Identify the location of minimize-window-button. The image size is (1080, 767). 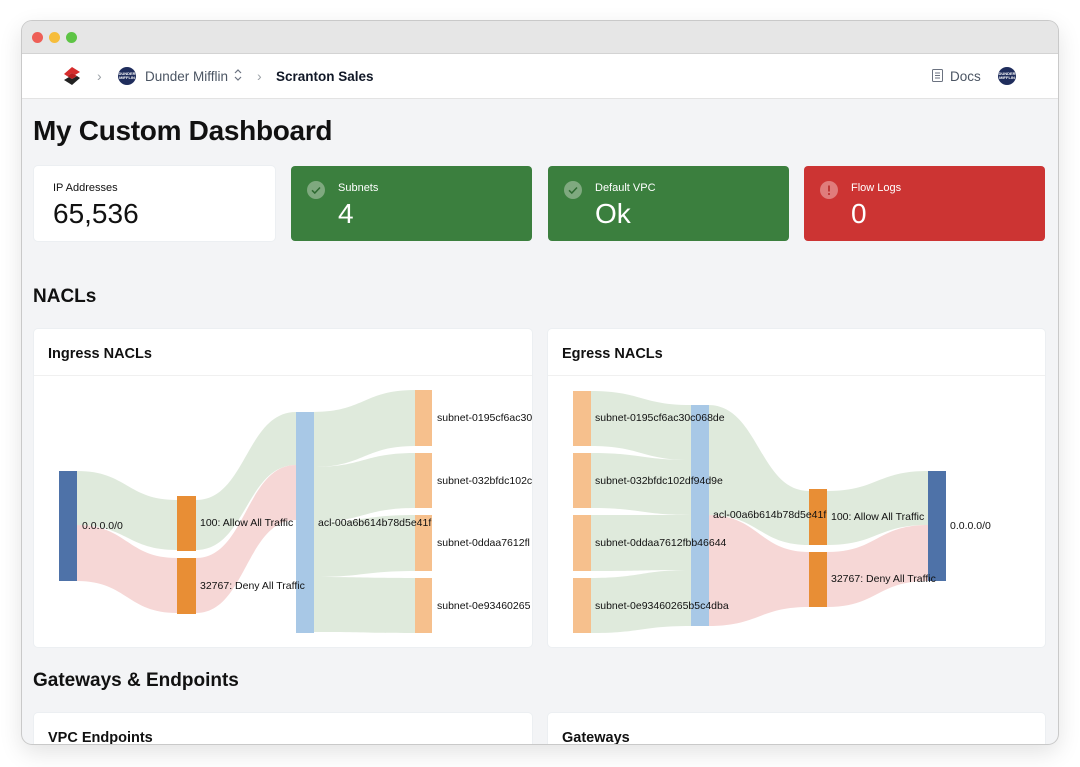
(54, 37).